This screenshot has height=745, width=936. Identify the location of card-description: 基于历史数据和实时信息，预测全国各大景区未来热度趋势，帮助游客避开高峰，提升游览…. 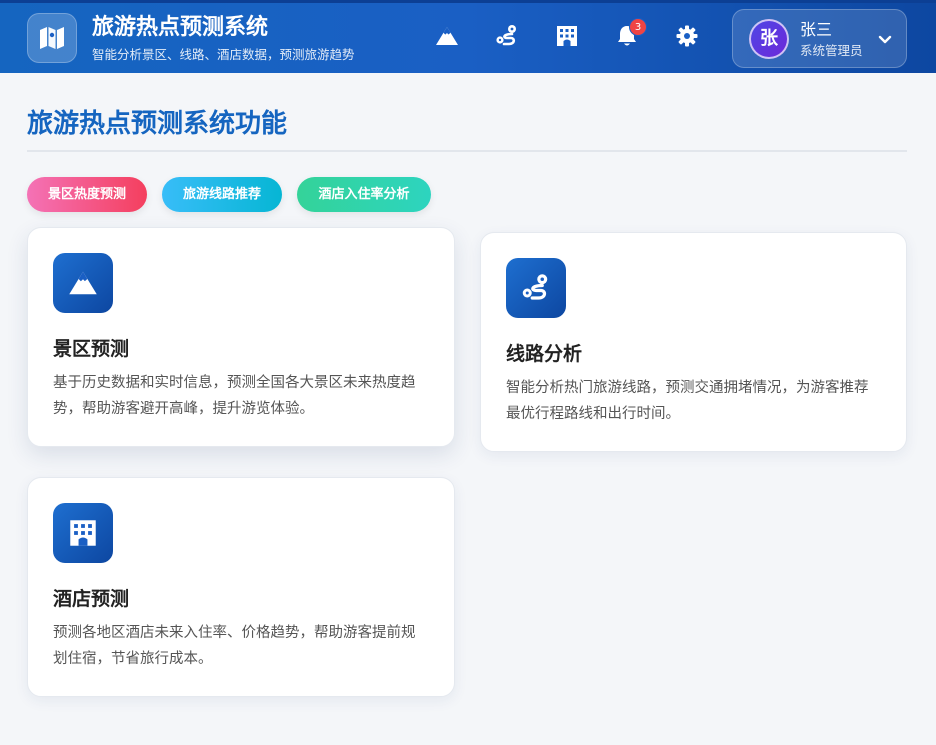
(234, 396).